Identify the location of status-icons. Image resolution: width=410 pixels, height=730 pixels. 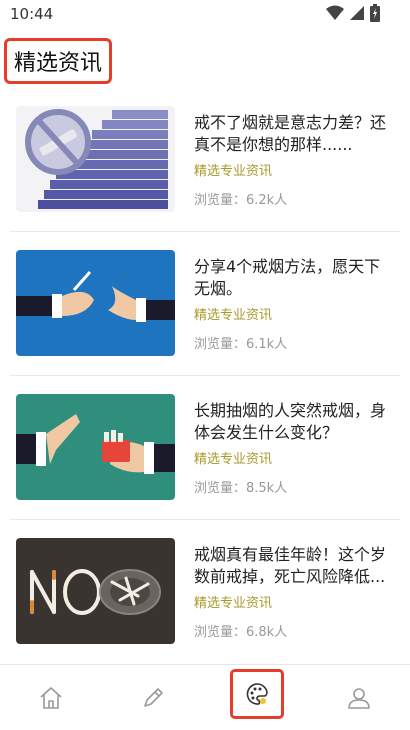
(353, 13).